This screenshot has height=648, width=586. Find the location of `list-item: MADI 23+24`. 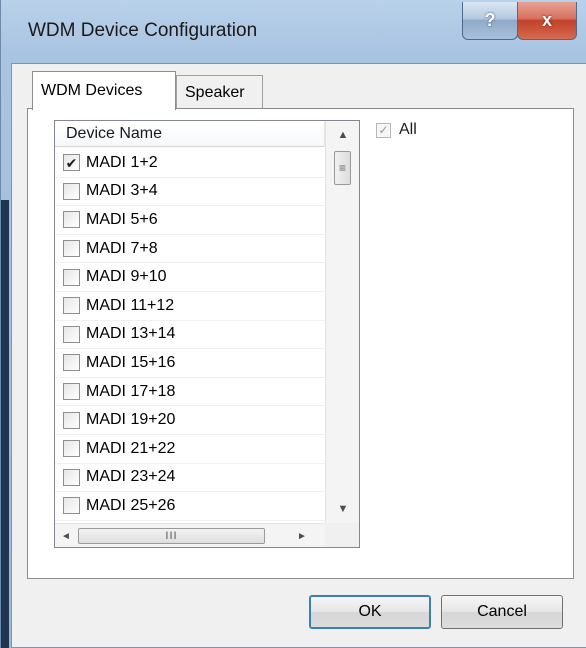

list-item: MADI 23+24 is located at coordinates (190, 478).